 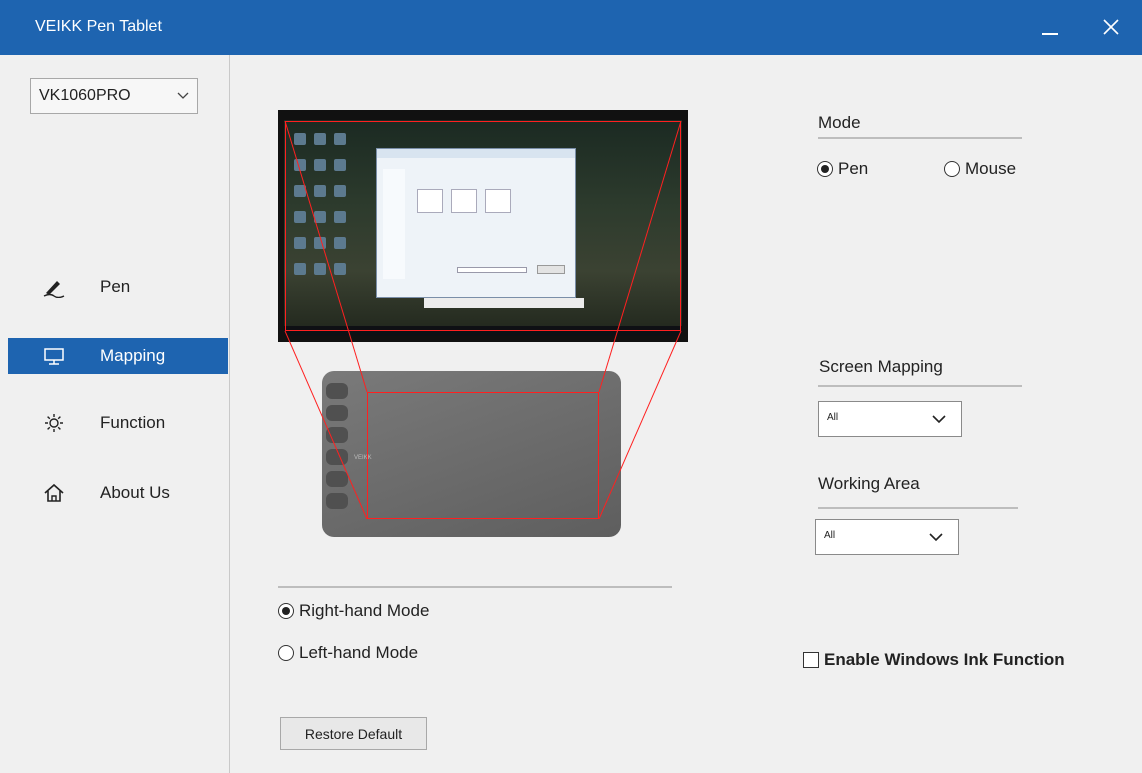 I want to click on working-area-select: All, so click(x=887, y=537).